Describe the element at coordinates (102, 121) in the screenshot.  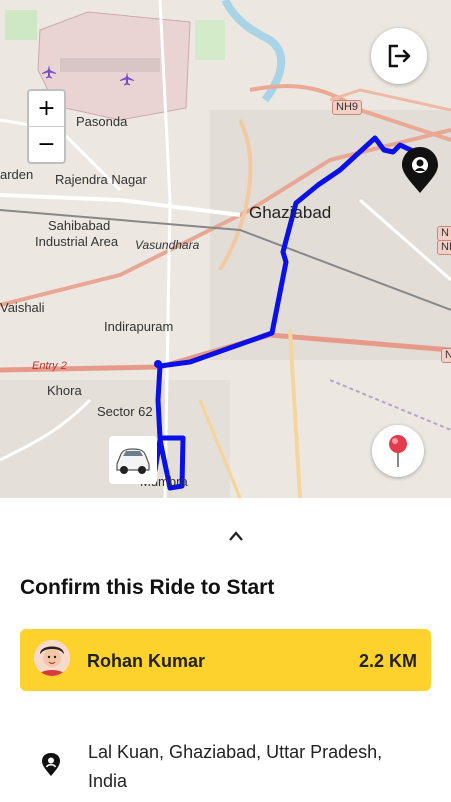
I see `place-label: Pasonda` at that location.